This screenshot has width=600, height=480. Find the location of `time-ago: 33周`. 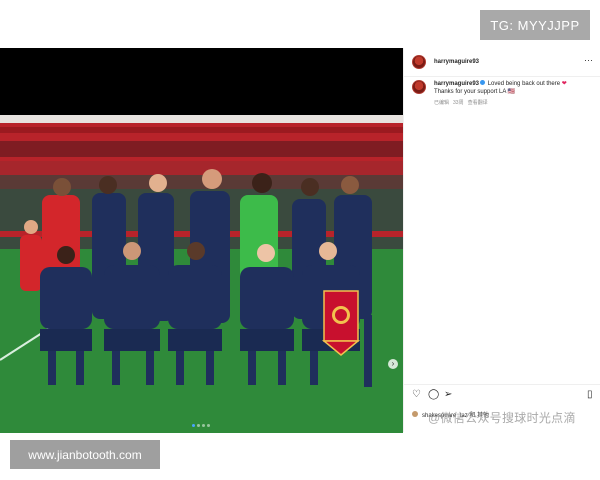

time-ago: 33周 is located at coordinates (458, 103).